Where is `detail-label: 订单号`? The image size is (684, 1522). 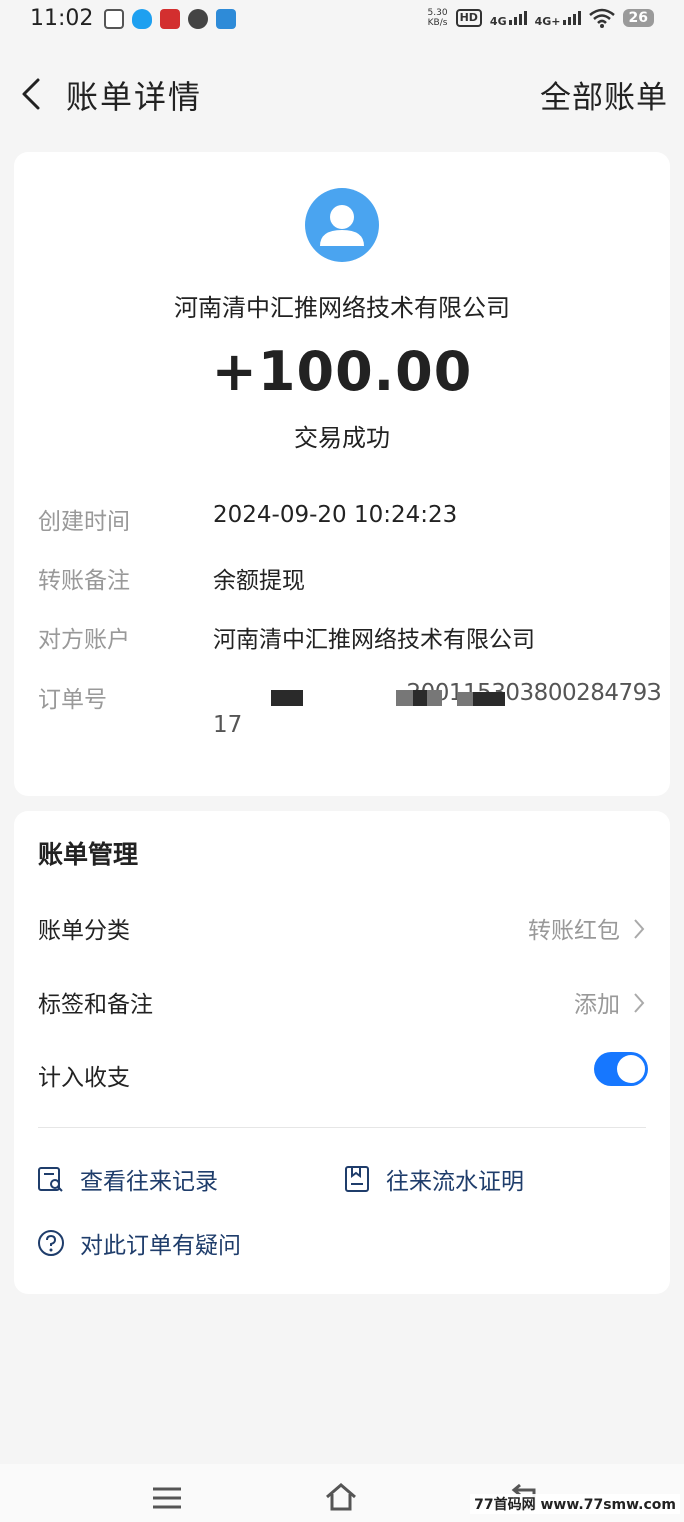
detail-label: 订单号 is located at coordinates (72, 700).